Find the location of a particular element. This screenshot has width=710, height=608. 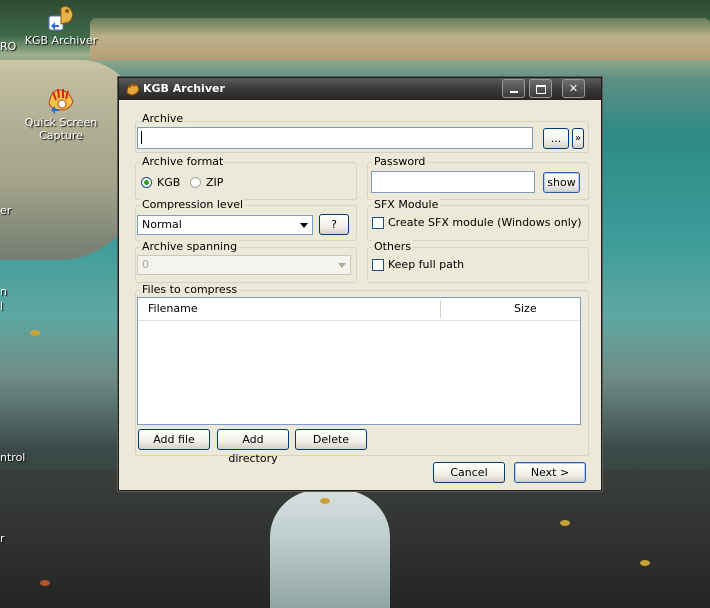

desktop-icon-label: Quick Screen Capture is located at coordinates (61, 129).